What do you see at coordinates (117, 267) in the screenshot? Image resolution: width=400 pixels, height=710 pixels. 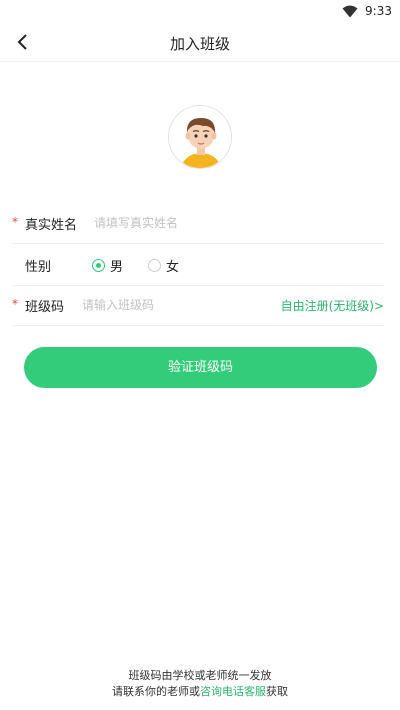 I see `gender-option-label: 男` at bounding box center [117, 267].